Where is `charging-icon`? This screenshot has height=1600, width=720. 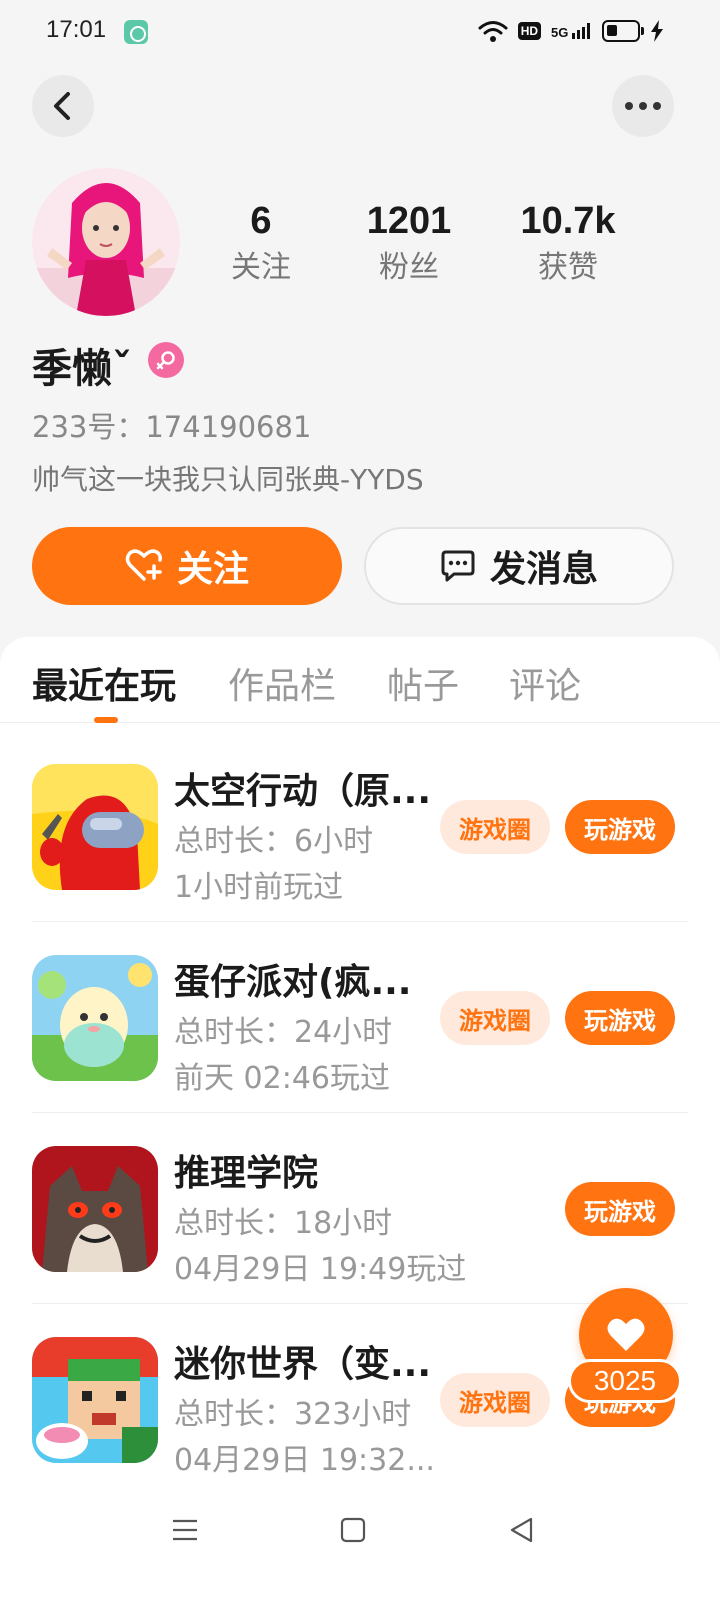 charging-icon is located at coordinates (657, 31).